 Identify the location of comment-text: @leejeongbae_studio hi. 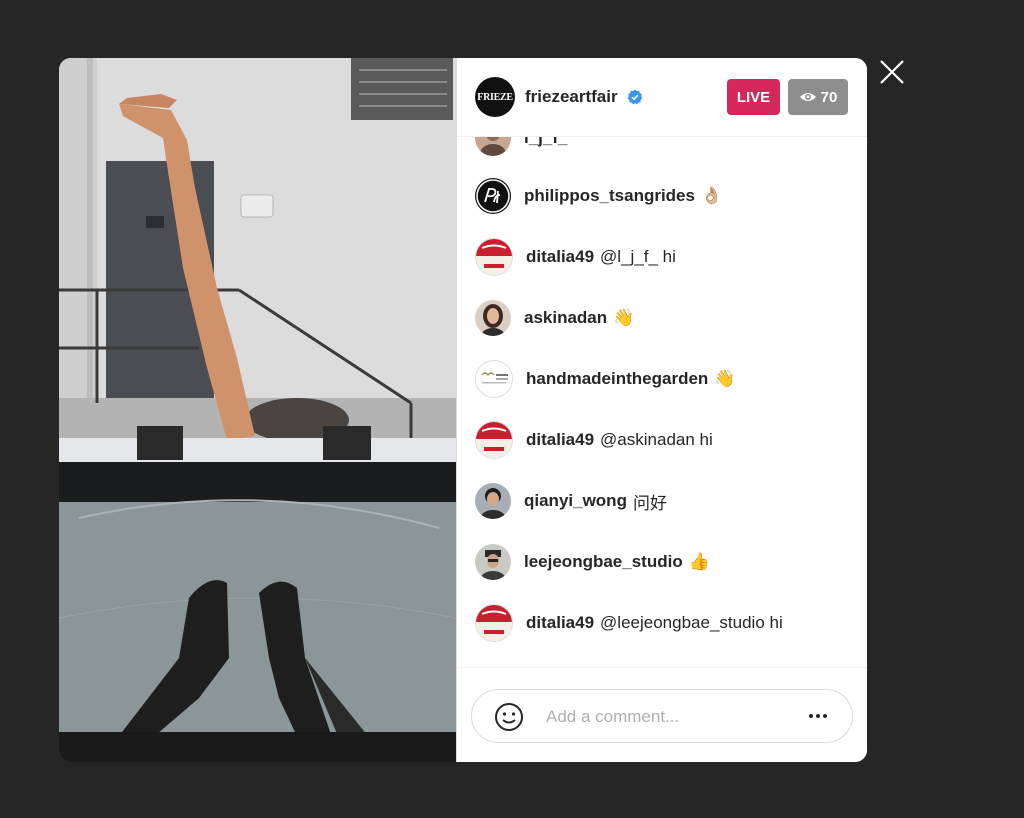
(691, 622).